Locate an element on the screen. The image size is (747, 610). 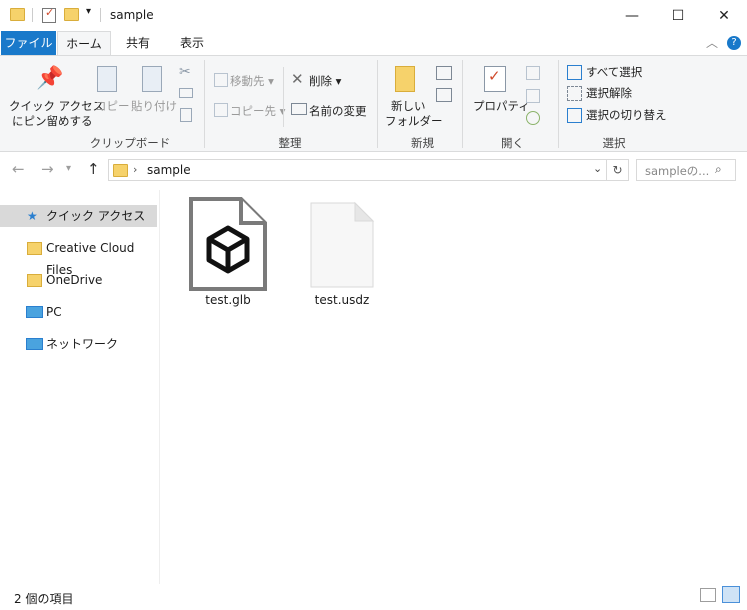
sidebar-item-creative-cloud: Creative Cloud Files is located at coordinates (78, 257).